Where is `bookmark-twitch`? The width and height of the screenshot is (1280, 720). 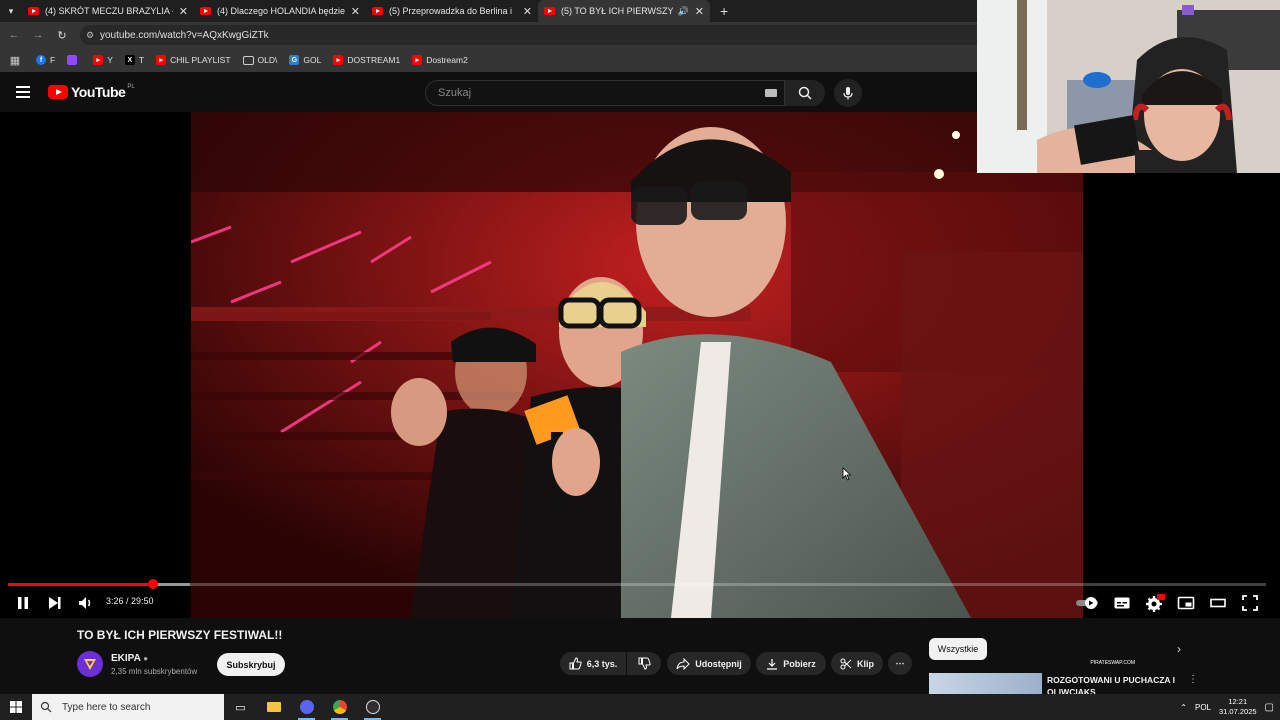
bookmark-twitch is located at coordinates (74, 60).